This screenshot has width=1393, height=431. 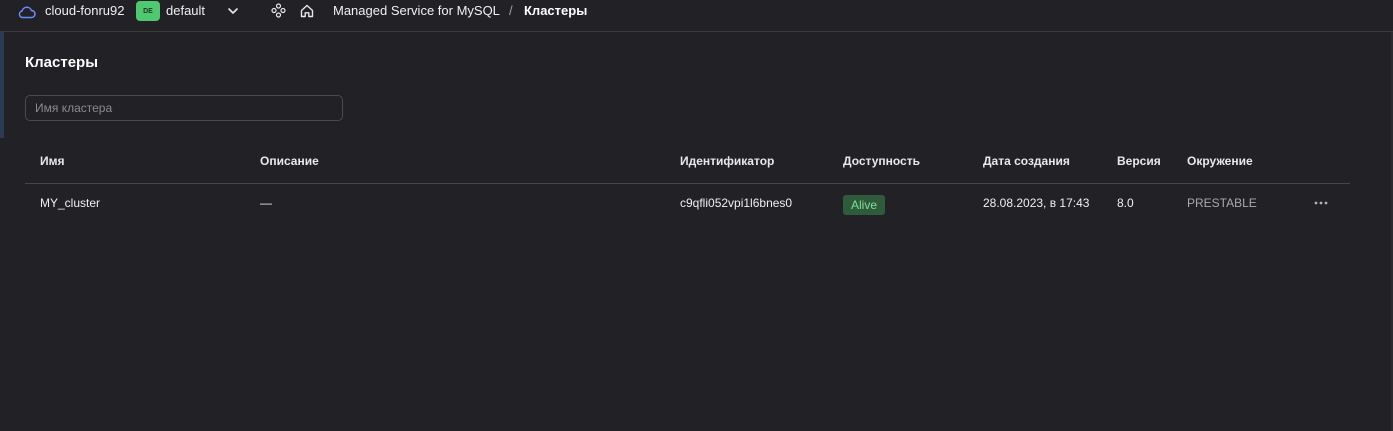 I want to click on cell-created-date: 28.08.2023, в 17:43, so click(x=1036, y=203).